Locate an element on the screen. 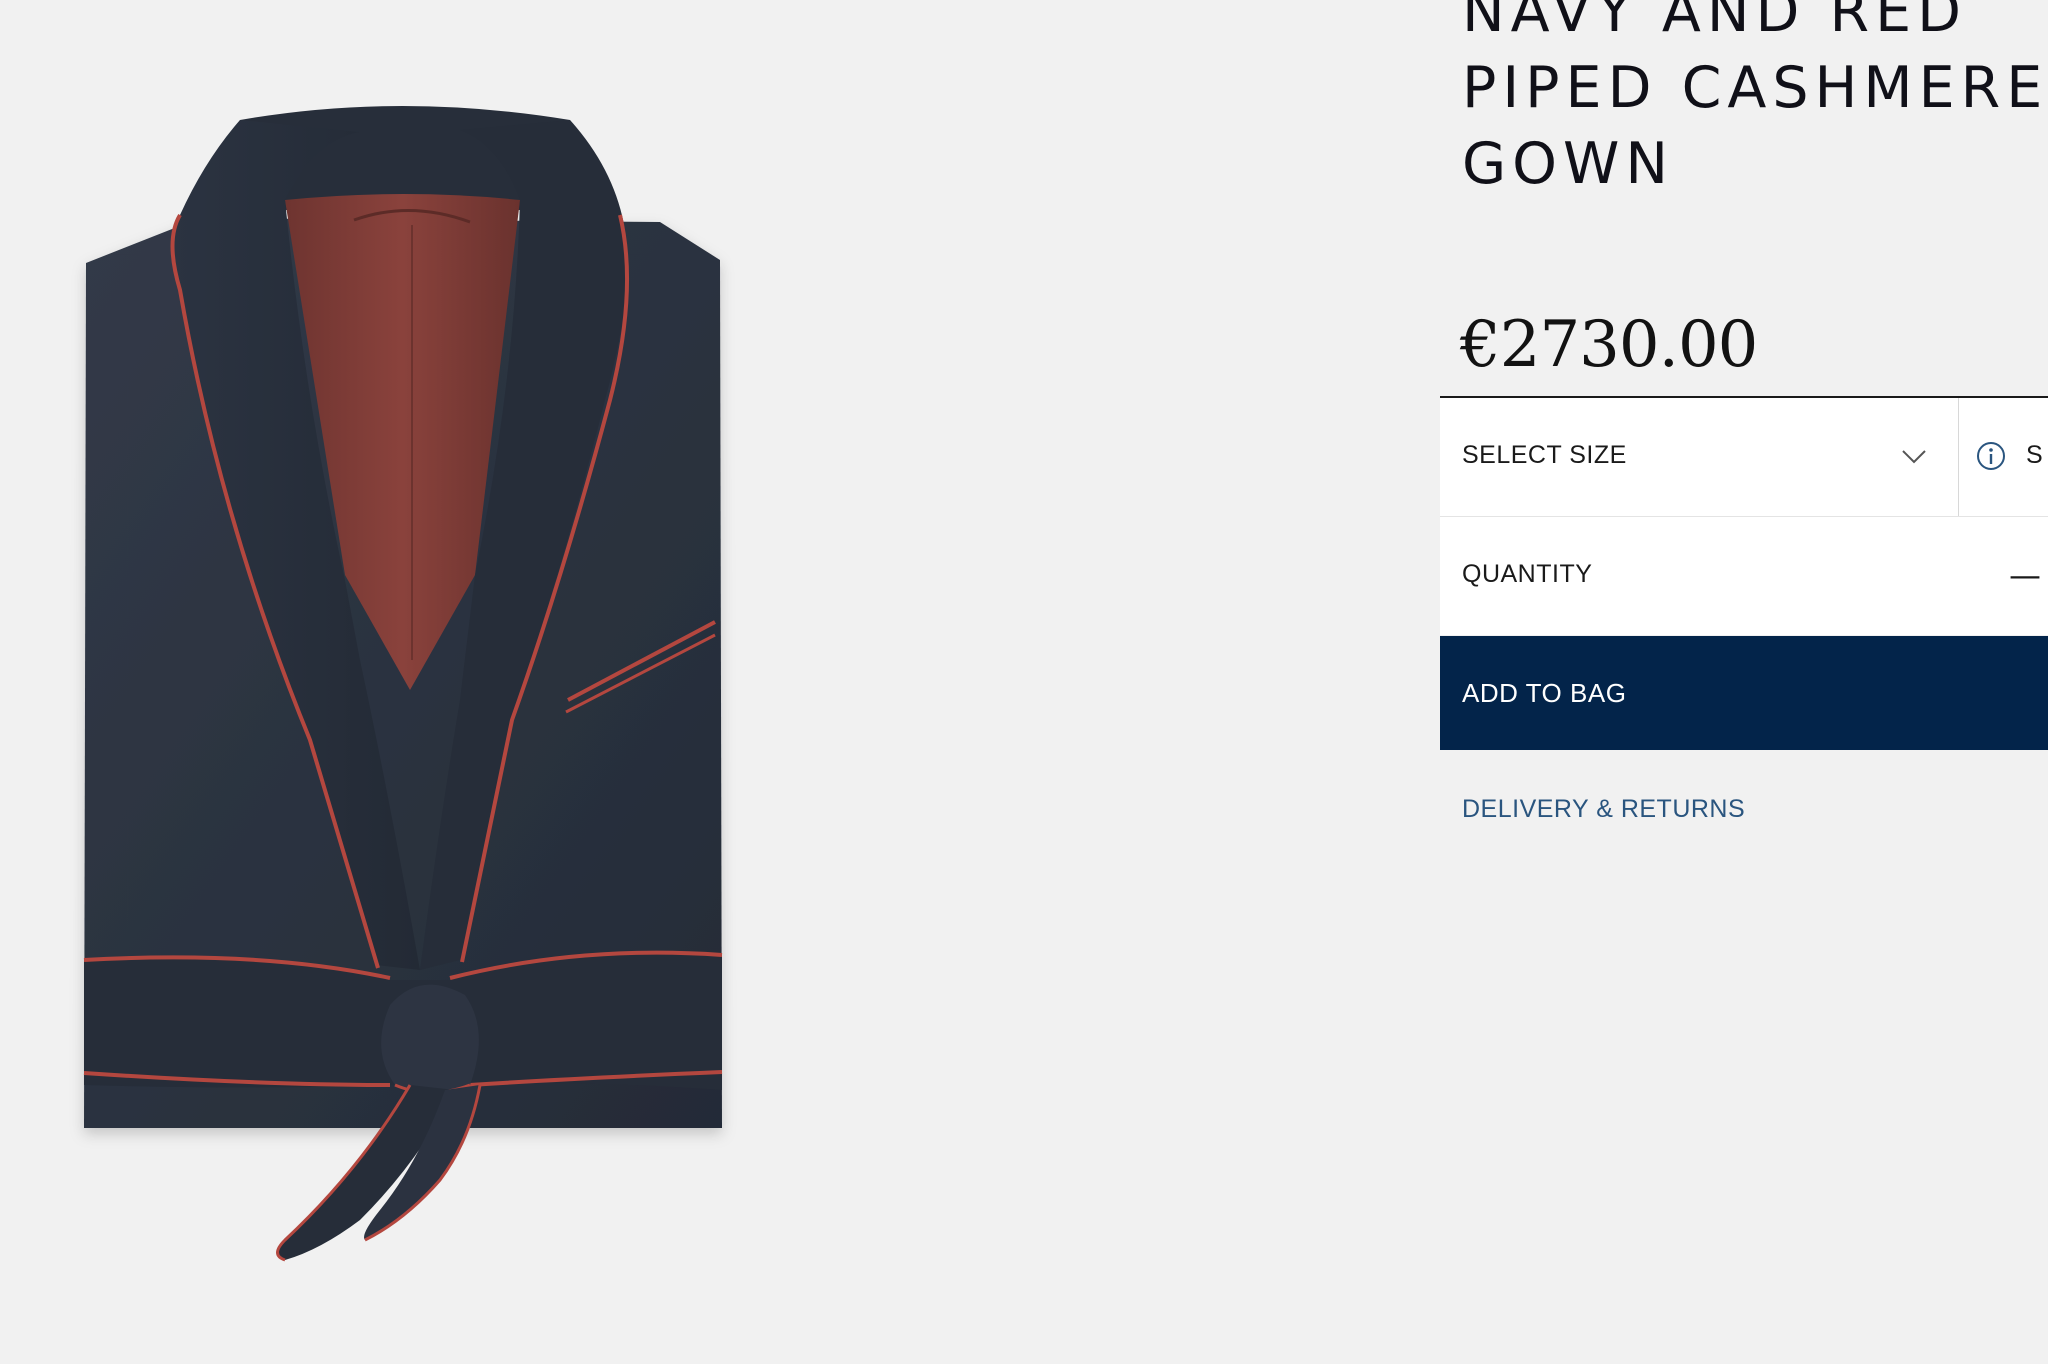 Image resolution: width=2048 pixels, height=1364 pixels. quantity-row: QUANTITY — is located at coordinates (1744, 576).